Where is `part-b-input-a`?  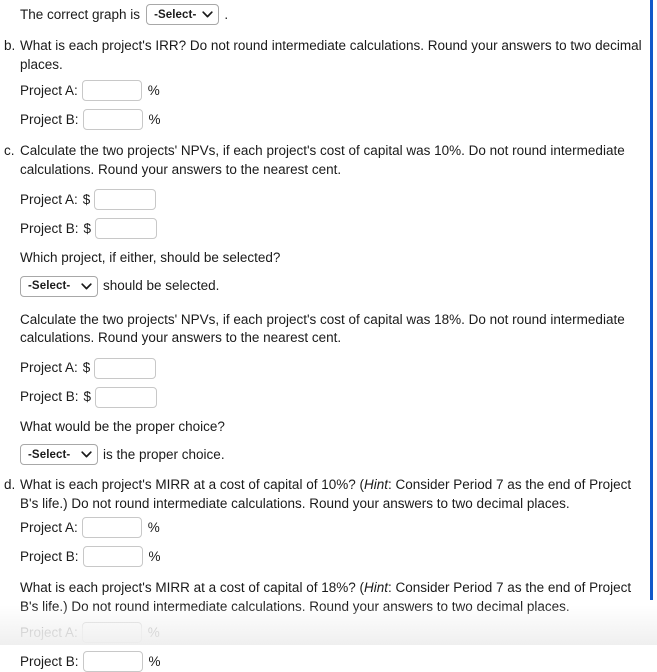 part-b-input-a is located at coordinates (111, 90).